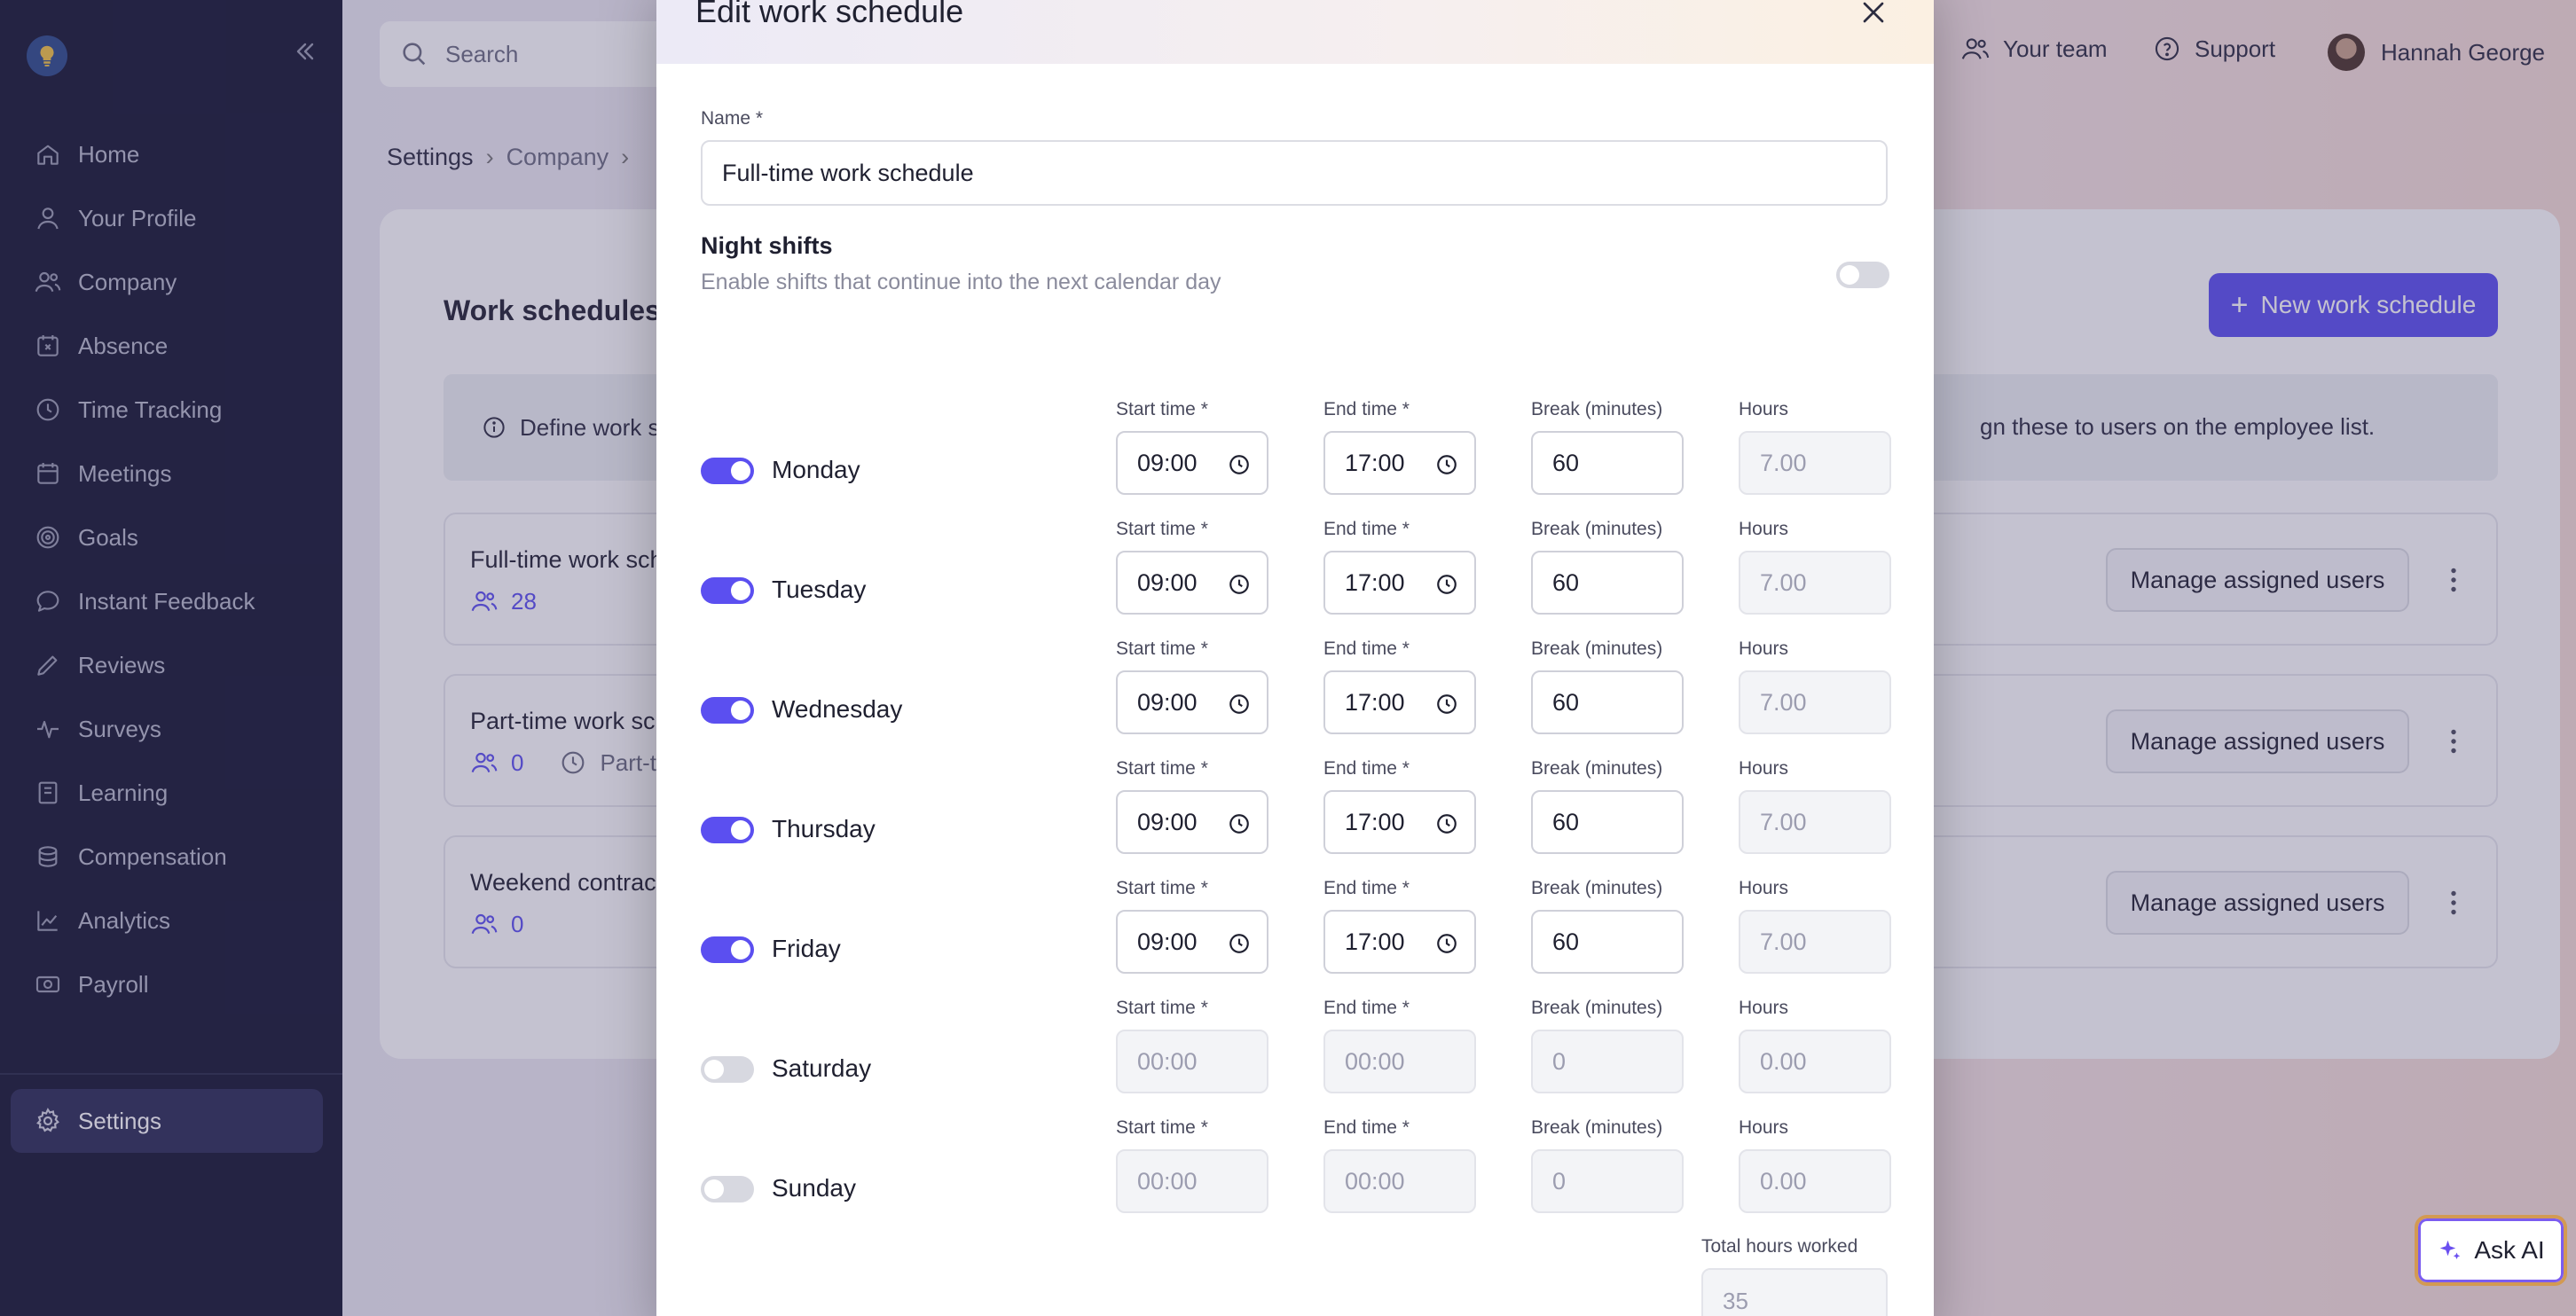 The height and width of the screenshot is (1316, 2576). What do you see at coordinates (1779, 1246) in the screenshot?
I see `total-hours-label: Total hours worked` at bounding box center [1779, 1246].